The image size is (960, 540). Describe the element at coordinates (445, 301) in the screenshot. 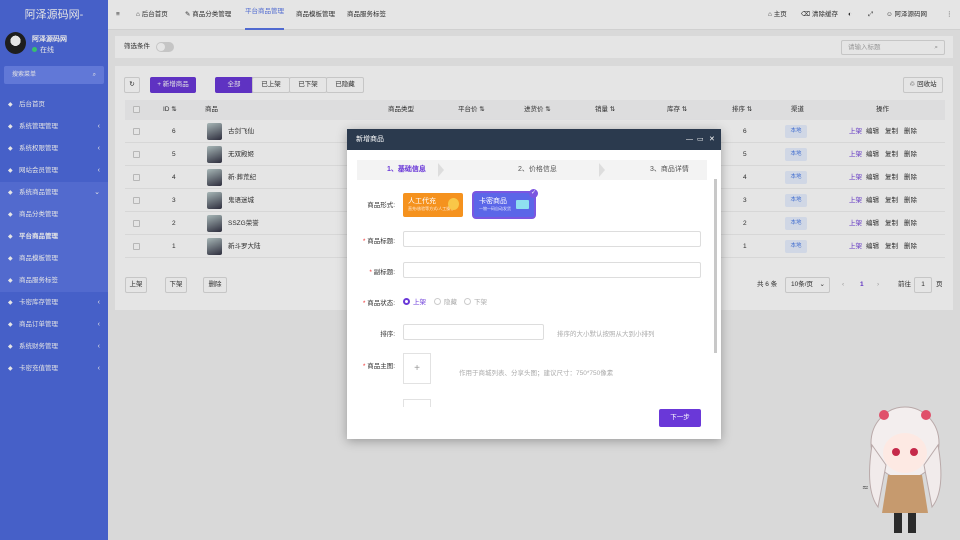

I see `status-radio-hidden: 隐藏` at that location.